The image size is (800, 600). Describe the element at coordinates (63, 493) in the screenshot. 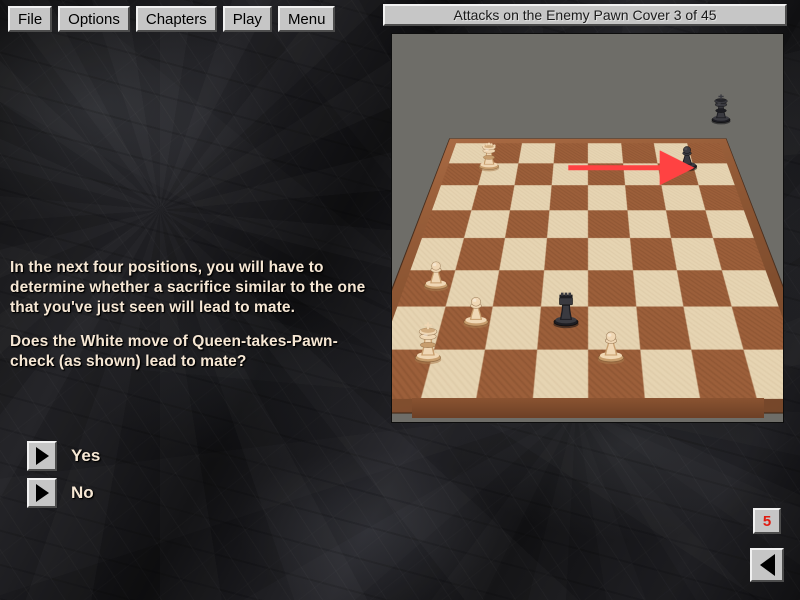

I see `answer-no: No` at that location.